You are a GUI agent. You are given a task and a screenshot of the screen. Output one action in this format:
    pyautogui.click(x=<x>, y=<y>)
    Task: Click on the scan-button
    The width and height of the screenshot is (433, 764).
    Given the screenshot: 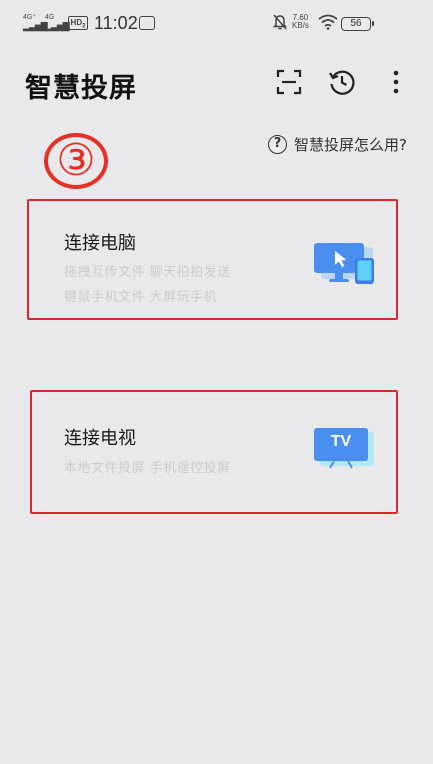 What is the action you would take?
    pyautogui.click(x=289, y=82)
    